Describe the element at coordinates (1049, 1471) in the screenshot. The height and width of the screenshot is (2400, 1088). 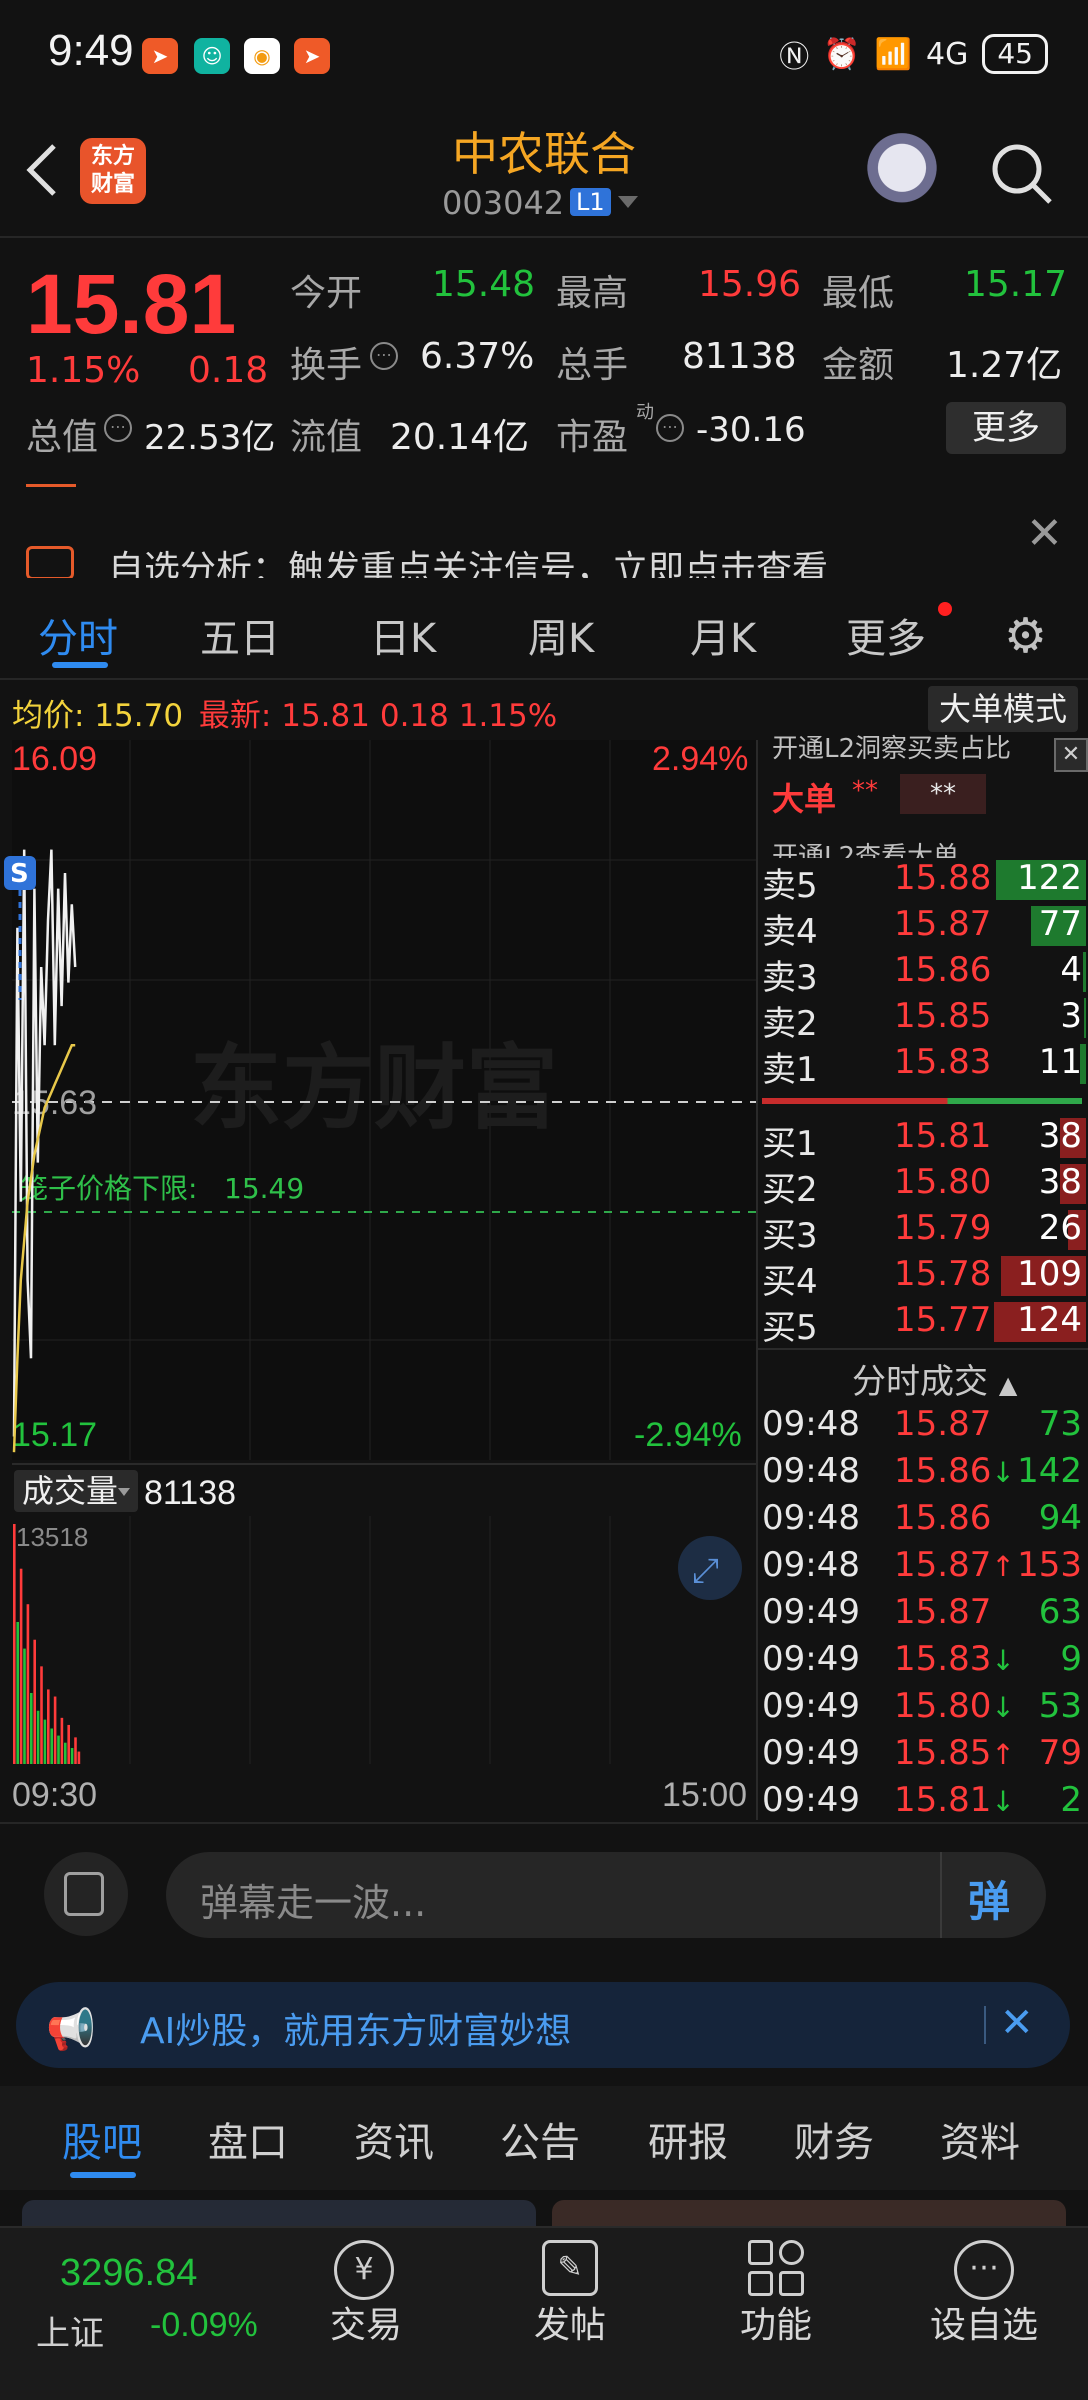
I see `trade-volume: 142` at that location.